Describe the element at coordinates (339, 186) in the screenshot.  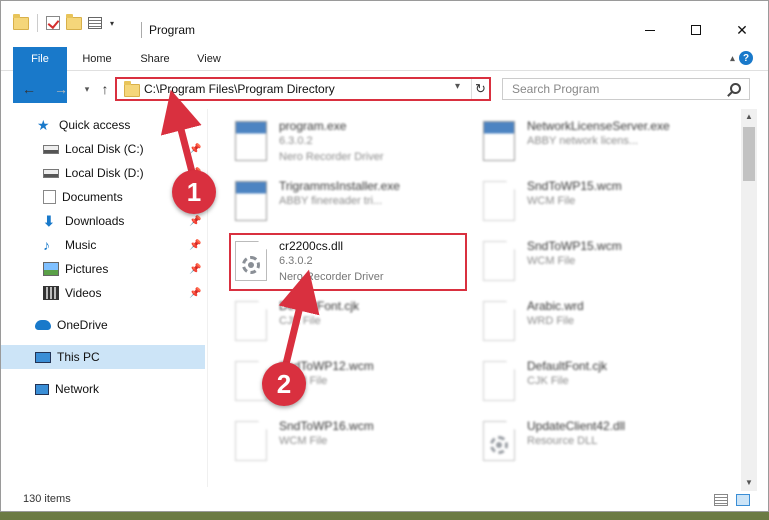
I see `file-name: TrigrammsInstaller.exe` at that location.